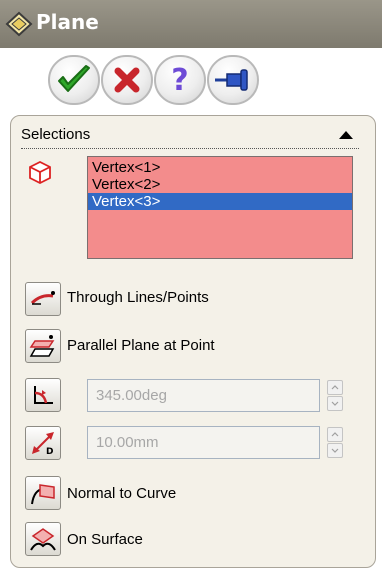 The width and height of the screenshot is (382, 570). Describe the element at coordinates (105, 539) in the screenshot. I see `on-surface-label: On Surface` at that location.